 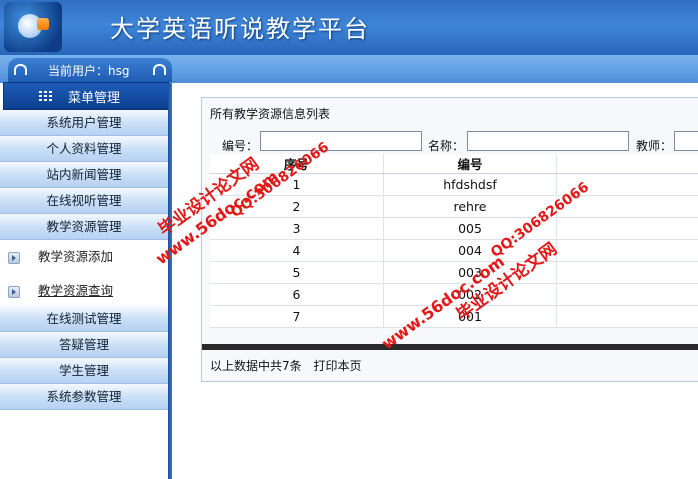 I want to click on current-user-label: 当前用户：hsg, so click(x=89, y=71).